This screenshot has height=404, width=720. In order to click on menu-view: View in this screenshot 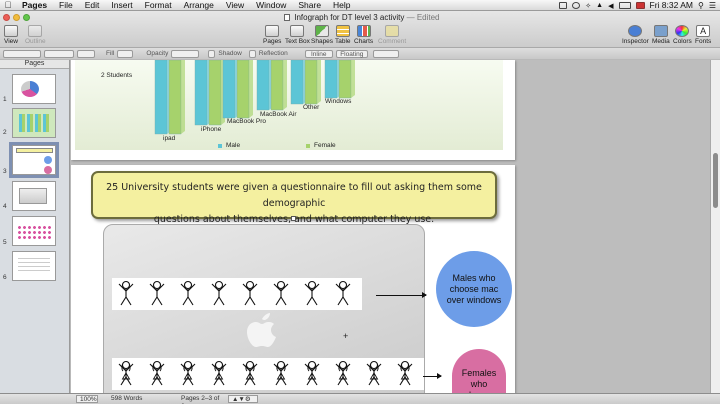, I will do `click(235, 5)`.